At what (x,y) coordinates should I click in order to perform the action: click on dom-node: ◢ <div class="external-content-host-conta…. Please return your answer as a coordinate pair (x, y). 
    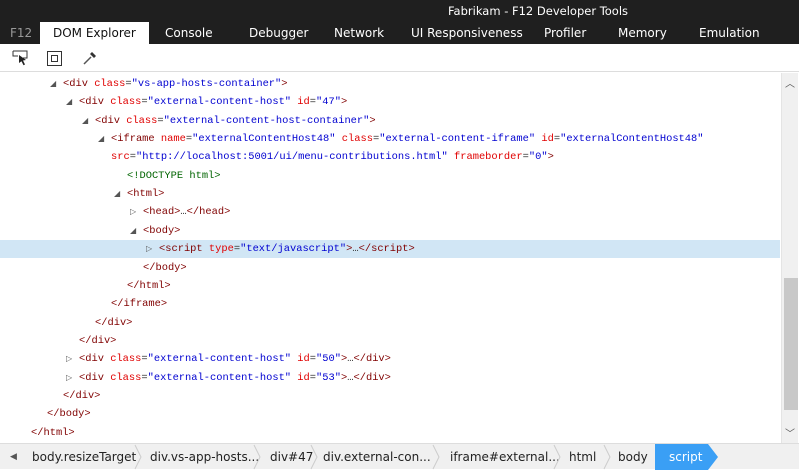
    Looking at the image, I should click on (390, 121).